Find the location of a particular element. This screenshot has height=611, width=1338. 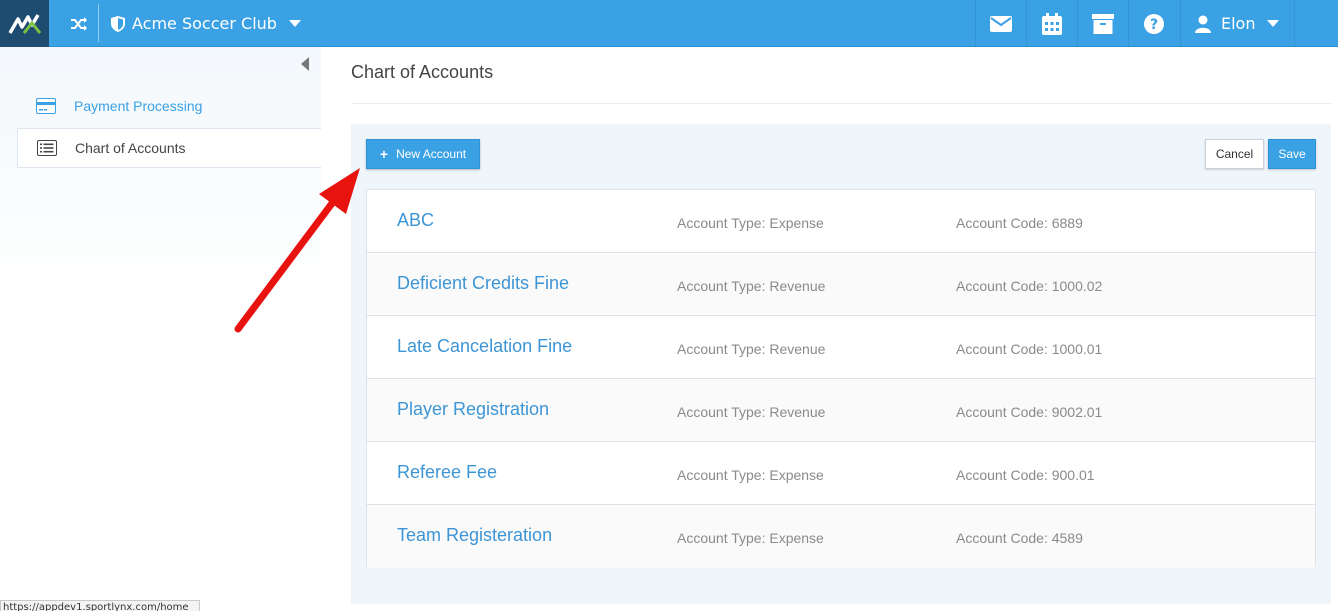

account-name: Player Registration is located at coordinates (473, 409).